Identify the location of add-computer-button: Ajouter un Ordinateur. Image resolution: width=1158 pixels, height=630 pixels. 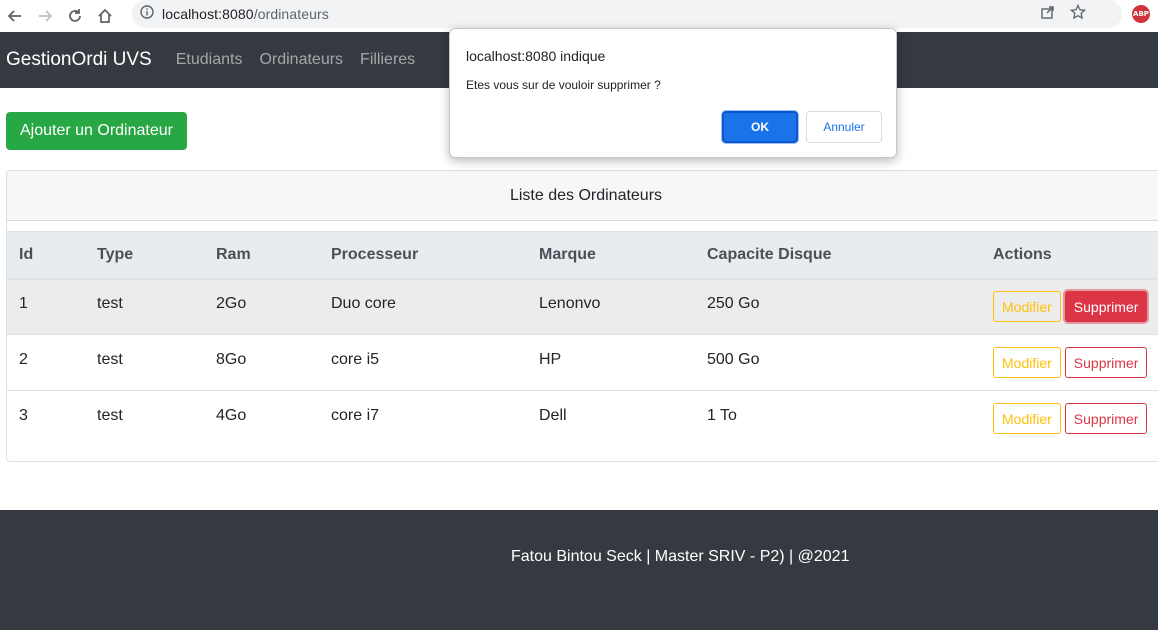
(96, 131).